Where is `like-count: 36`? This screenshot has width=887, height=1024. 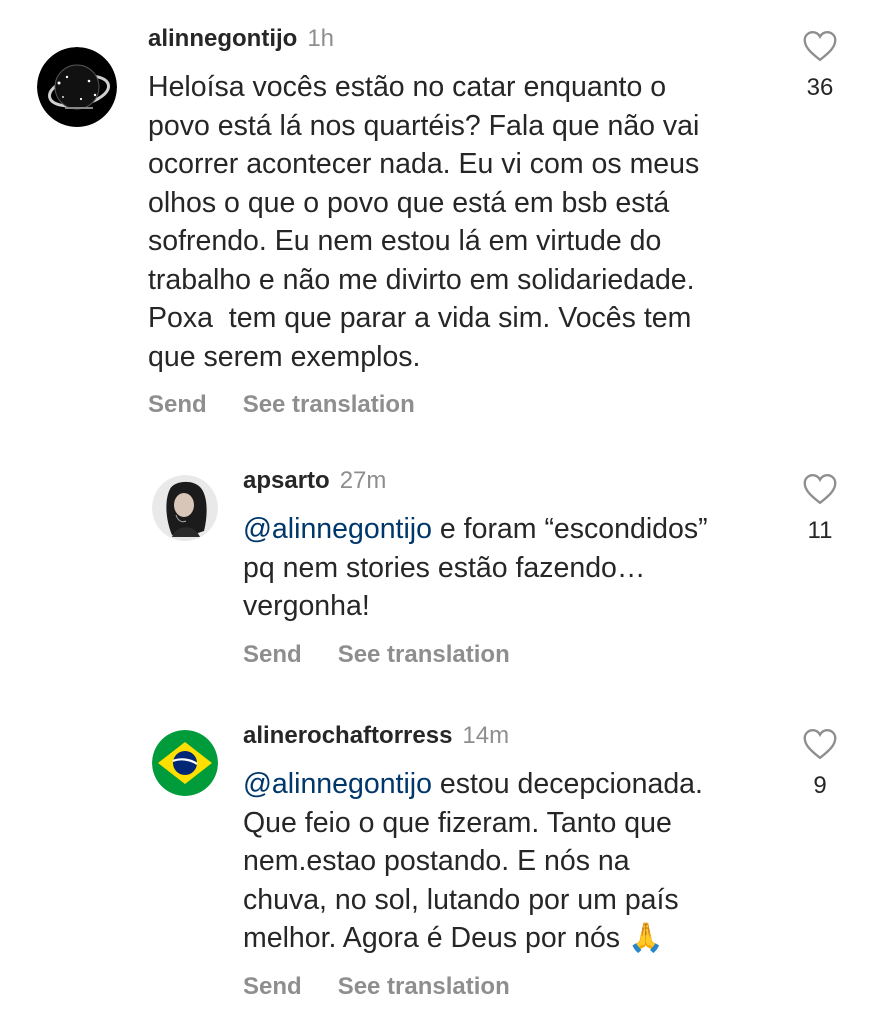
like-count: 36 is located at coordinates (820, 87).